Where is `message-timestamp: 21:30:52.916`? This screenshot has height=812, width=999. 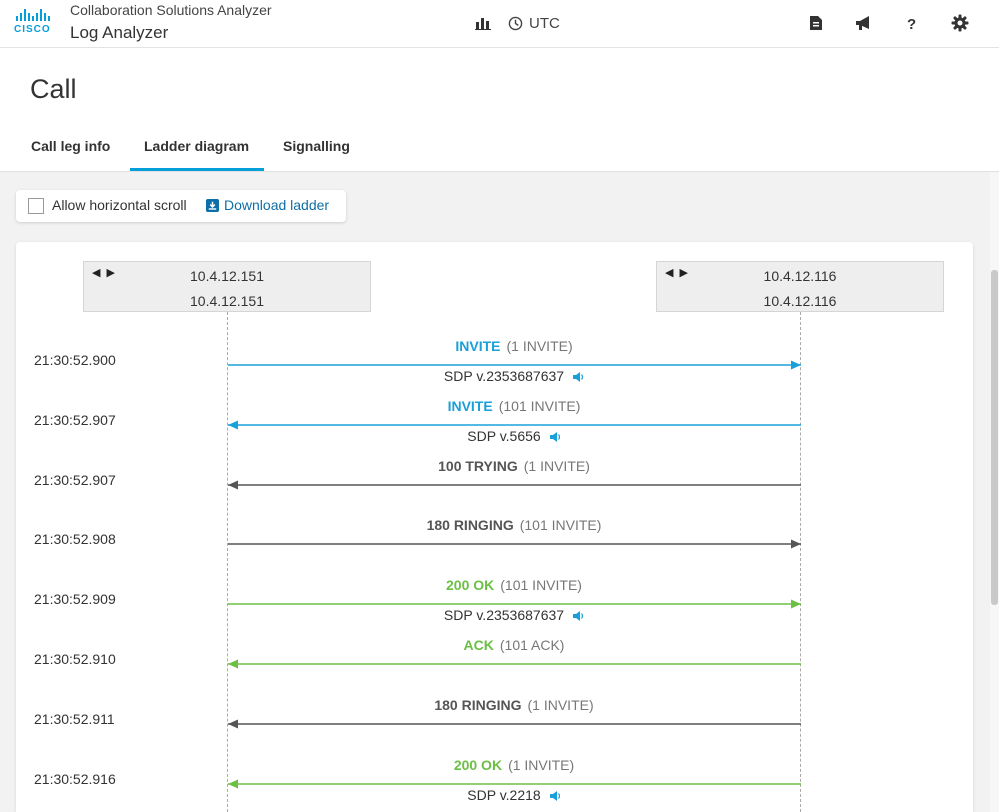
message-timestamp: 21:30:52.916 is located at coordinates (75, 778).